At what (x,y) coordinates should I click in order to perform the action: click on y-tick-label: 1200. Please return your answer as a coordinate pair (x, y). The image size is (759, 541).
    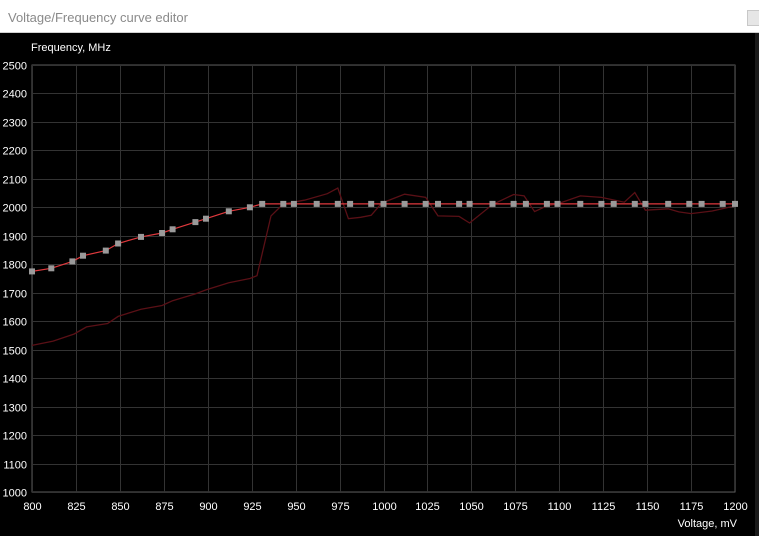
    Looking at the image, I should click on (15, 437).